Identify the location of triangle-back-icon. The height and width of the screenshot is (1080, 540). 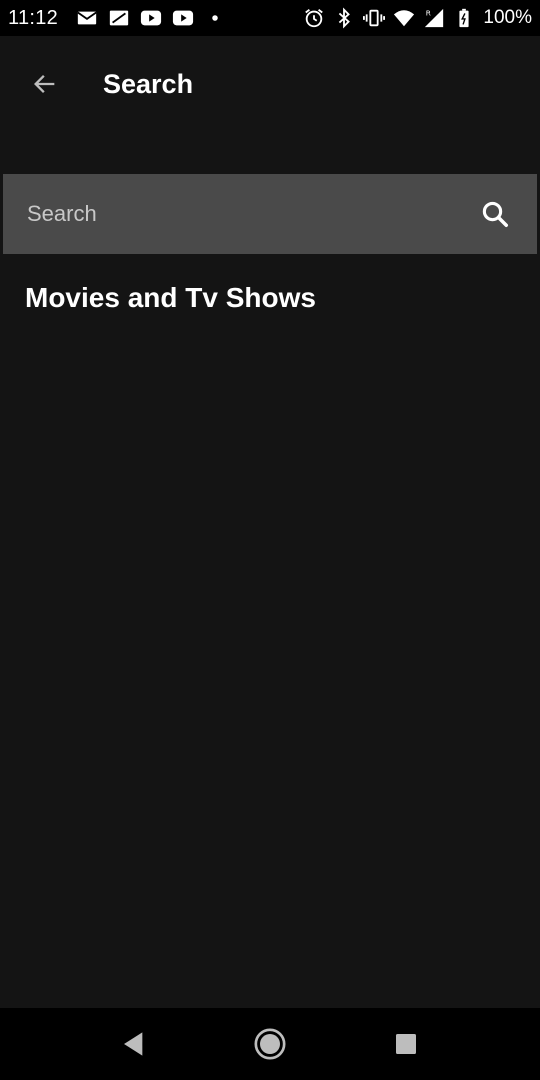
(133, 1044).